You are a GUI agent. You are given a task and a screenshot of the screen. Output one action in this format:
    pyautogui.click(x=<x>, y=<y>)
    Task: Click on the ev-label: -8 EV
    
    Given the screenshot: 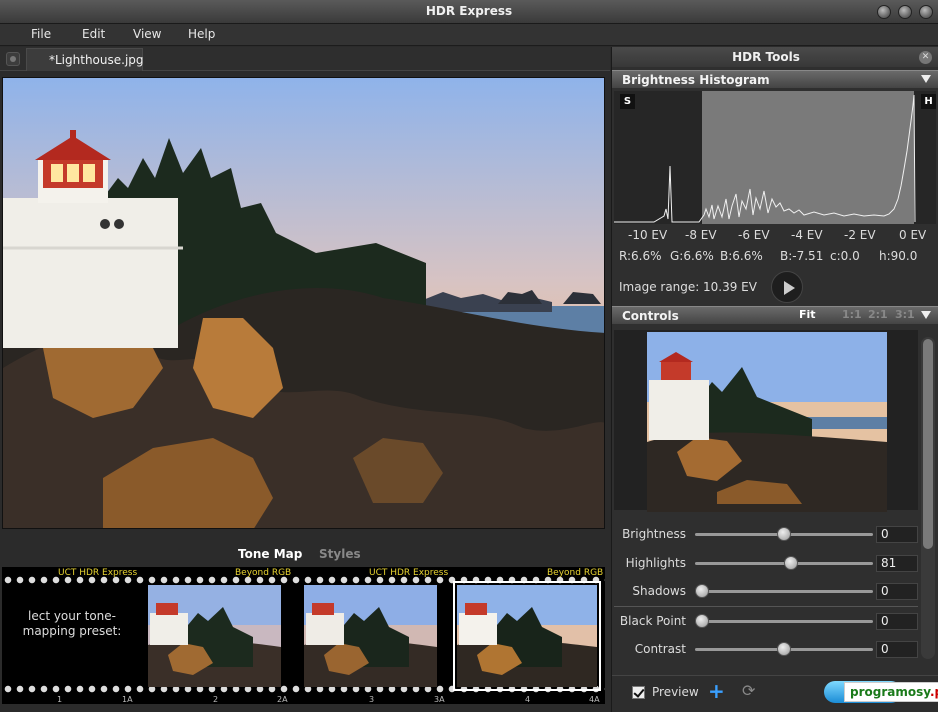 What is the action you would take?
    pyautogui.click(x=701, y=235)
    